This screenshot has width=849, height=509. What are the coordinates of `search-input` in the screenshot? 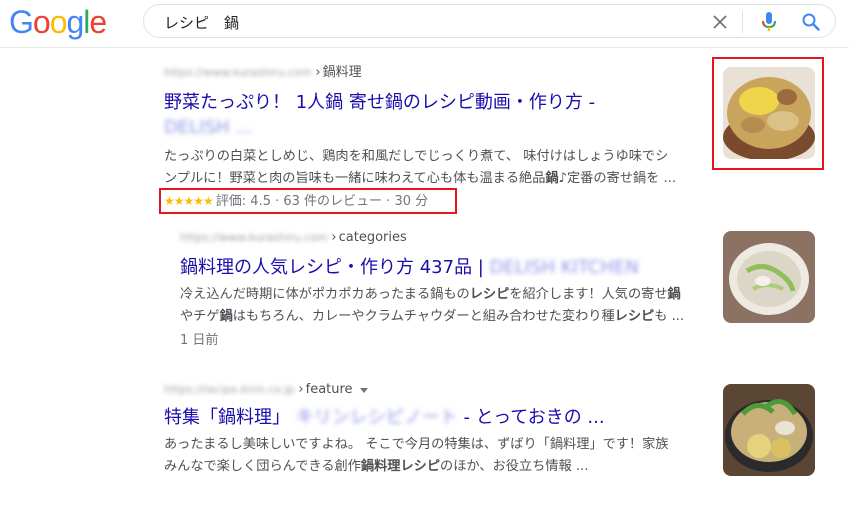 It's located at (424, 22).